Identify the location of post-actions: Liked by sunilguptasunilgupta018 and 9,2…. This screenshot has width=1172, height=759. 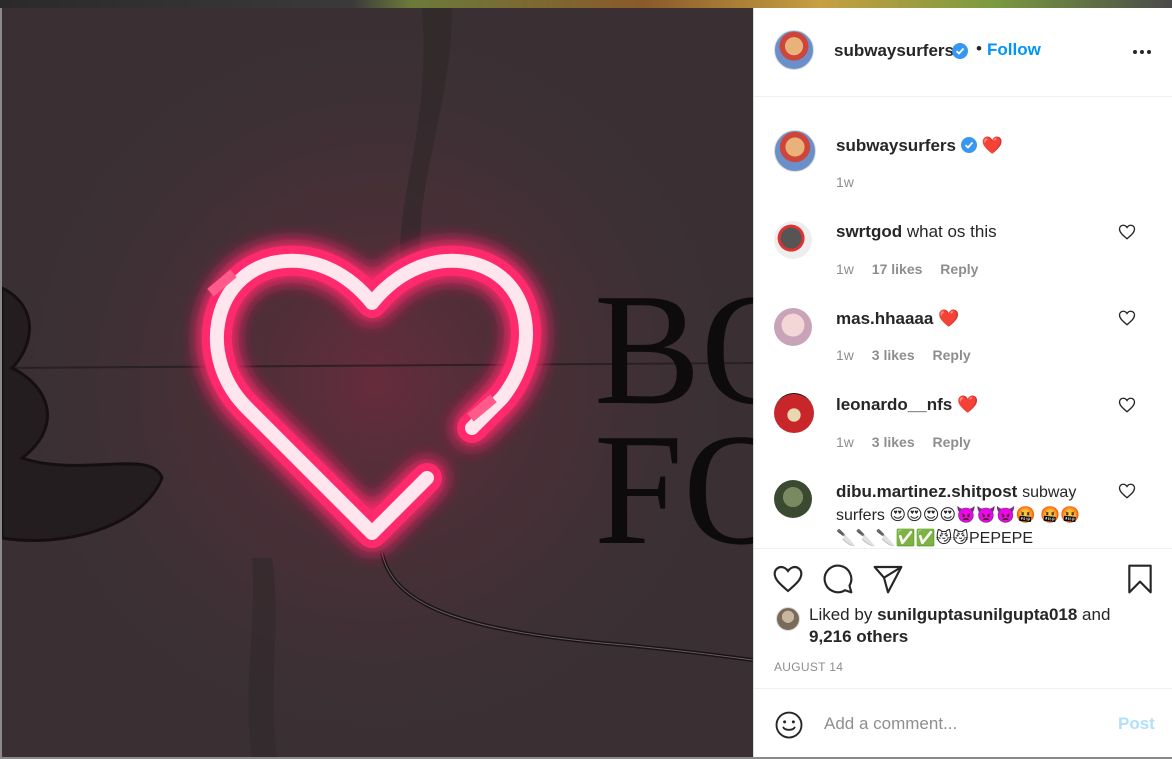
(963, 618).